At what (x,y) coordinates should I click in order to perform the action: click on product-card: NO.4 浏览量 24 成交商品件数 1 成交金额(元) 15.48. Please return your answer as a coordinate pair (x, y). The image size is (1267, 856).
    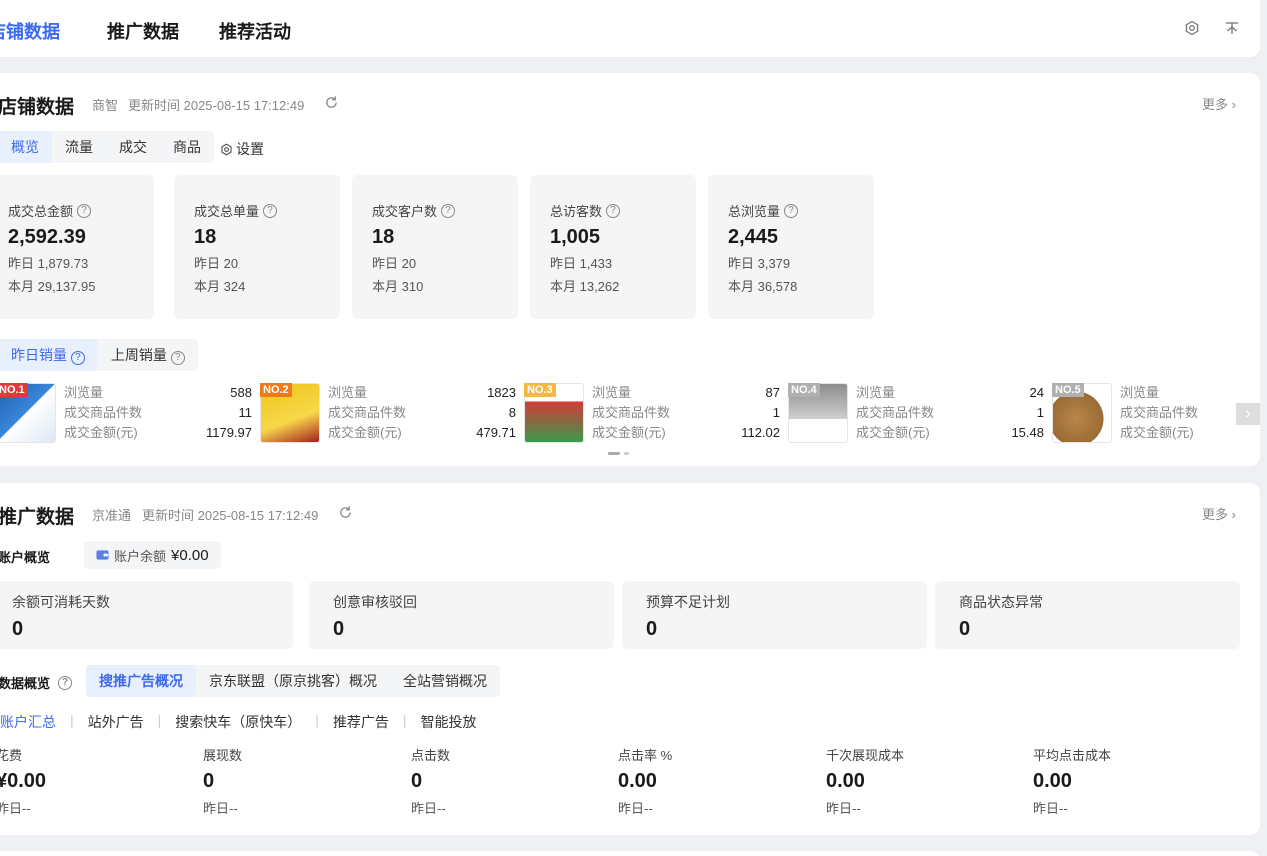
    Looking at the image, I should click on (920, 414).